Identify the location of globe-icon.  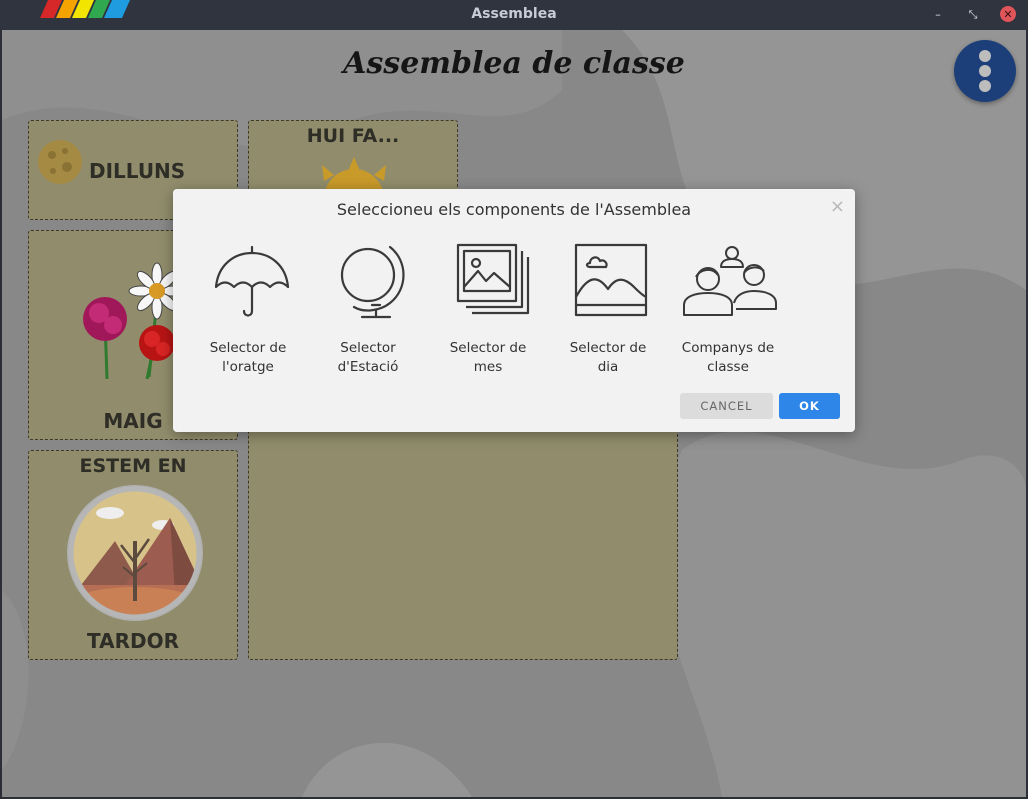
(372, 282).